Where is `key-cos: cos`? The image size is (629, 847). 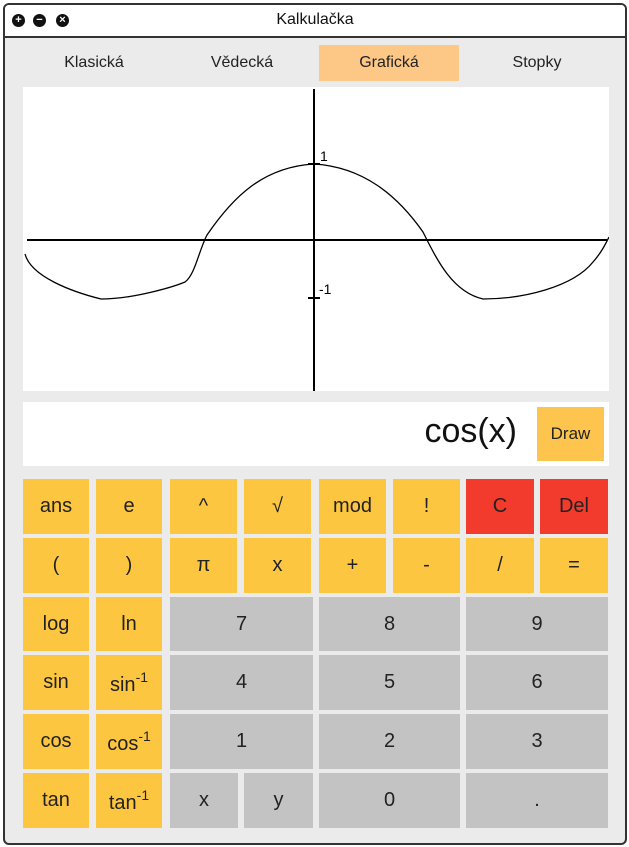
key-cos: cos is located at coordinates (56, 741).